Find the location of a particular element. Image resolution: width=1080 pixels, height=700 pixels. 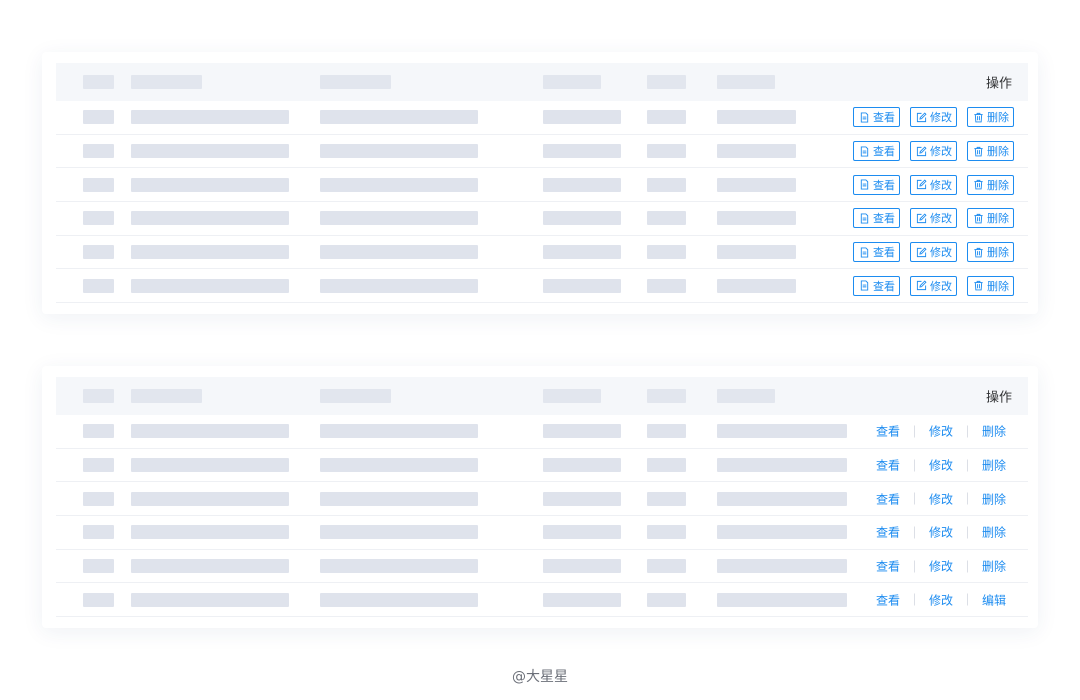

footer-credit: @大星星 is located at coordinates (540, 677).